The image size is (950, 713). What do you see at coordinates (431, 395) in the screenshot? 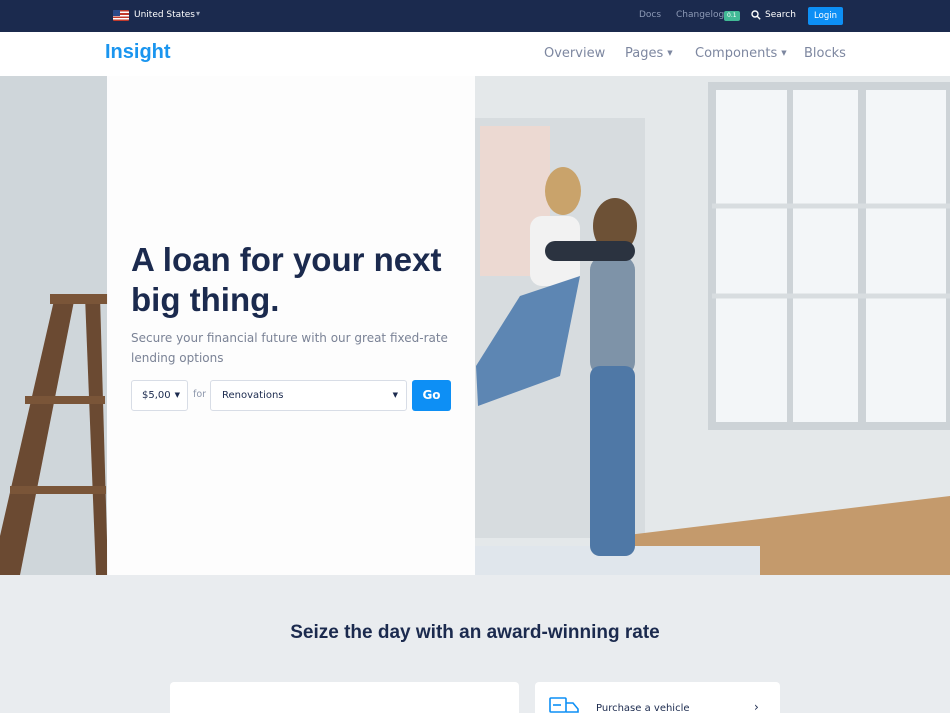
I see `go-button: Go` at bounding box center [431, 395].